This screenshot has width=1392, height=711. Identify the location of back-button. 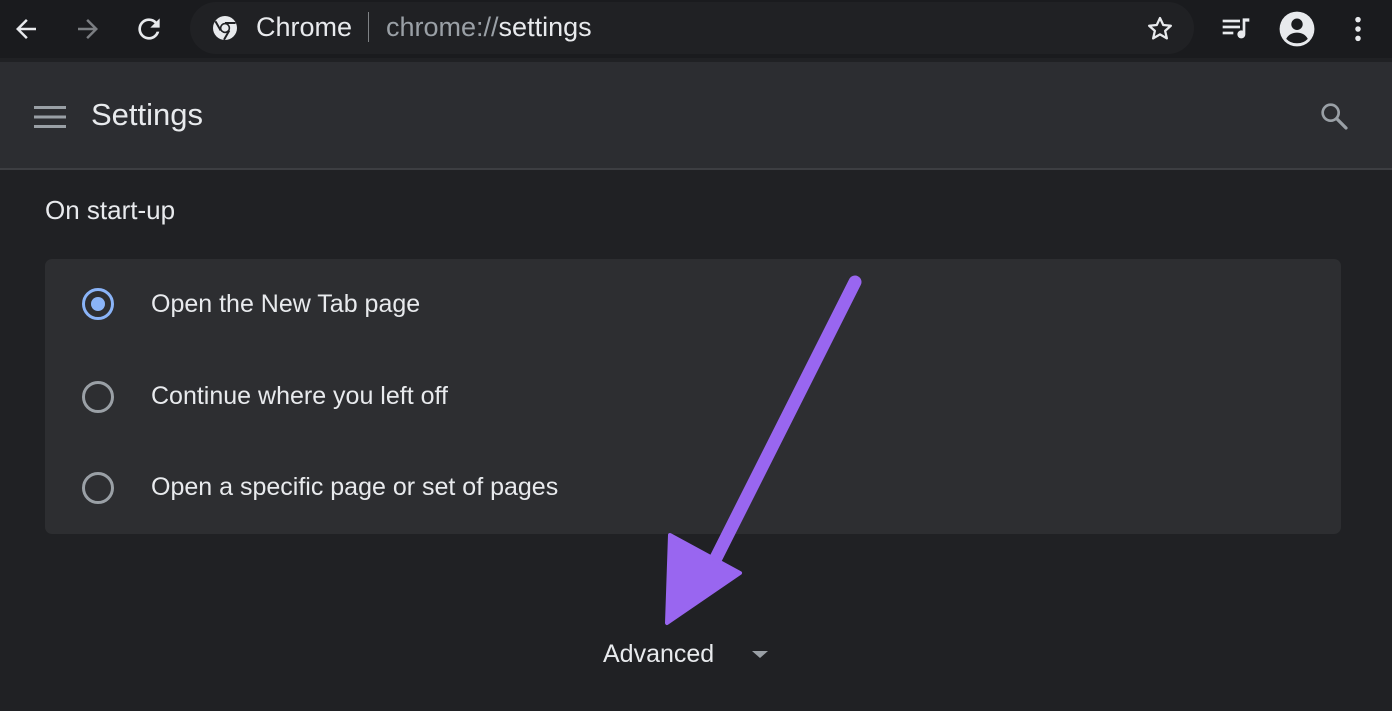
(26, 29).